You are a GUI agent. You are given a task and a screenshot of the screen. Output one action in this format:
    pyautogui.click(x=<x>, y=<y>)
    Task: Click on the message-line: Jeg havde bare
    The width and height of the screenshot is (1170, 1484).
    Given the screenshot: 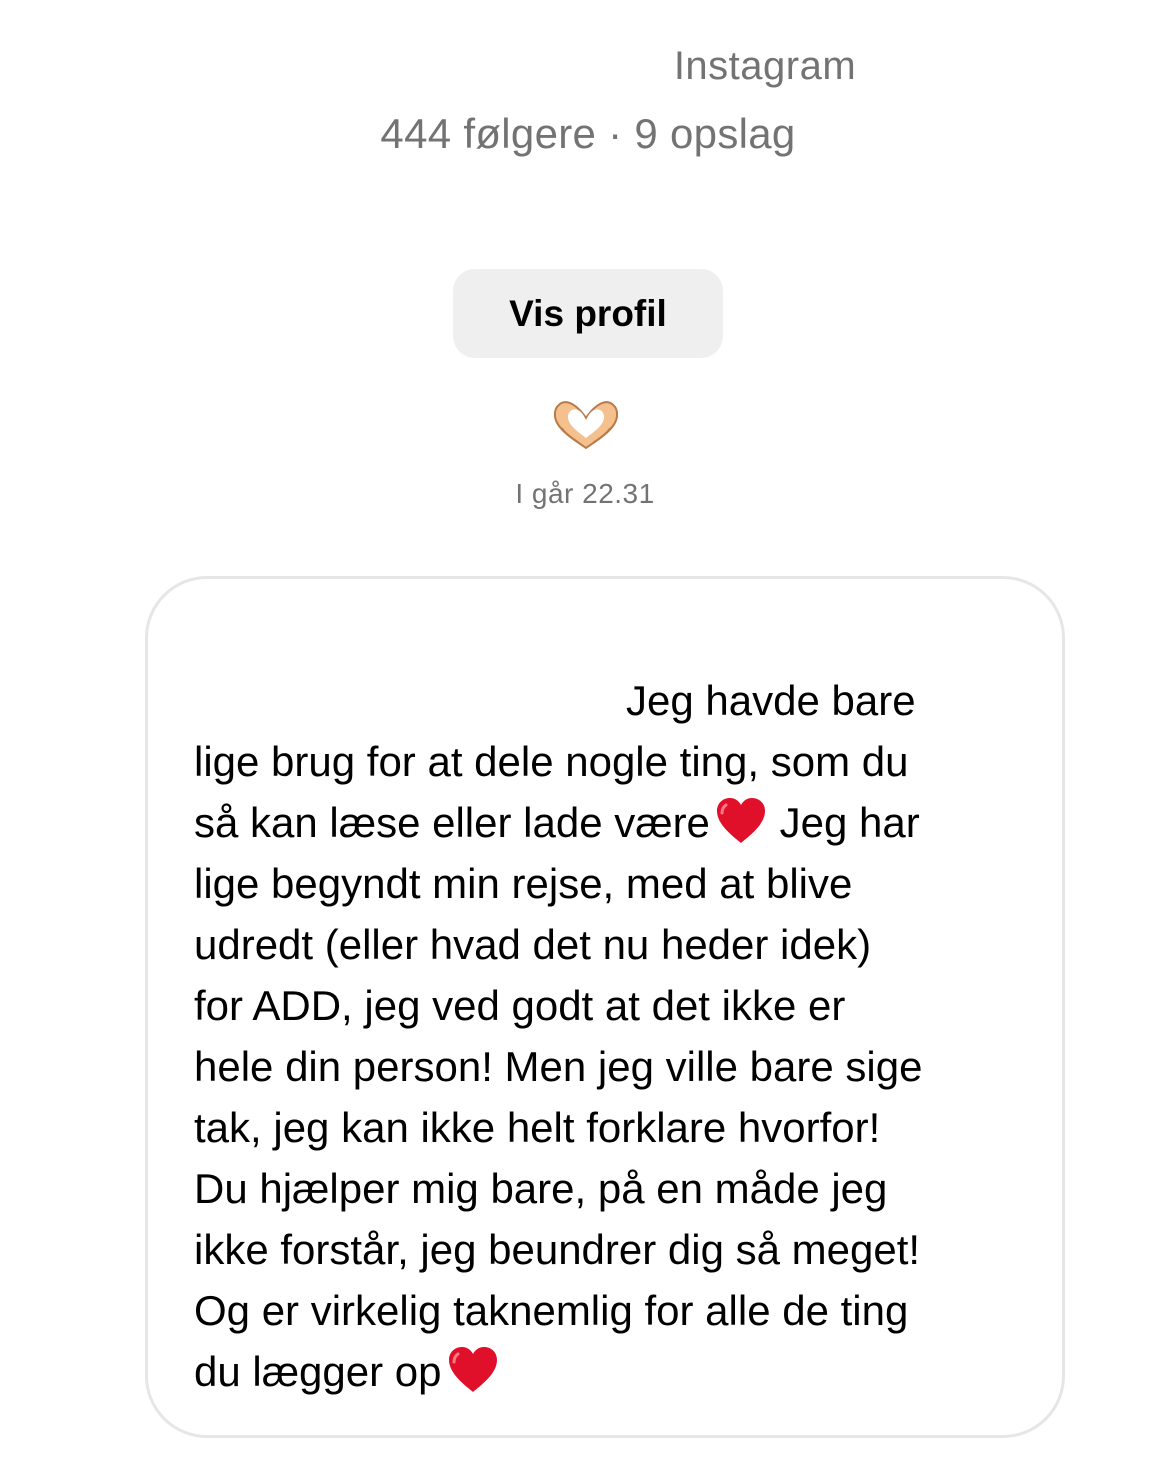 What is the action you would take?
    pyautogui.click(x=771, y=700)
    